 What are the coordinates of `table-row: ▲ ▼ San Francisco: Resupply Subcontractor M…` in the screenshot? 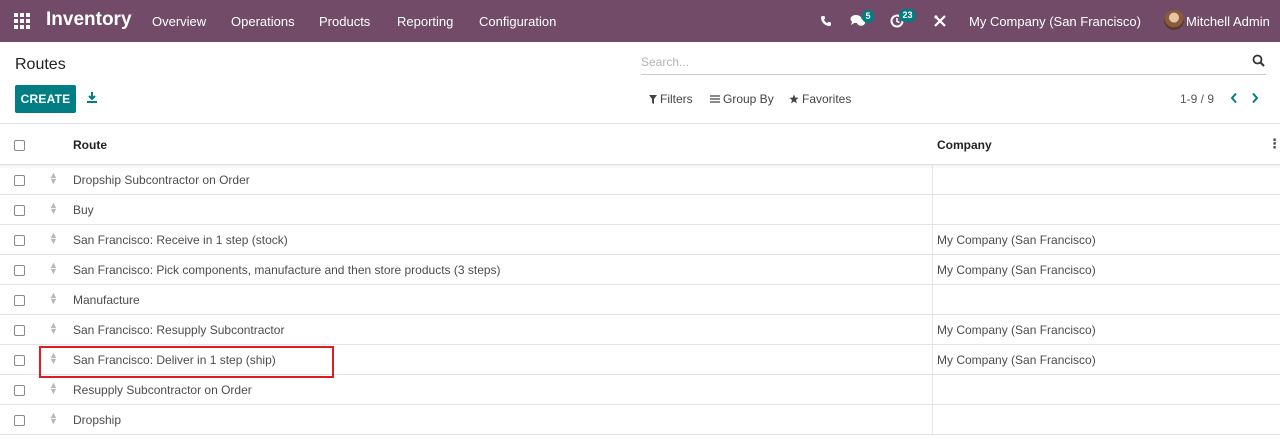 It's located at (640, 330).